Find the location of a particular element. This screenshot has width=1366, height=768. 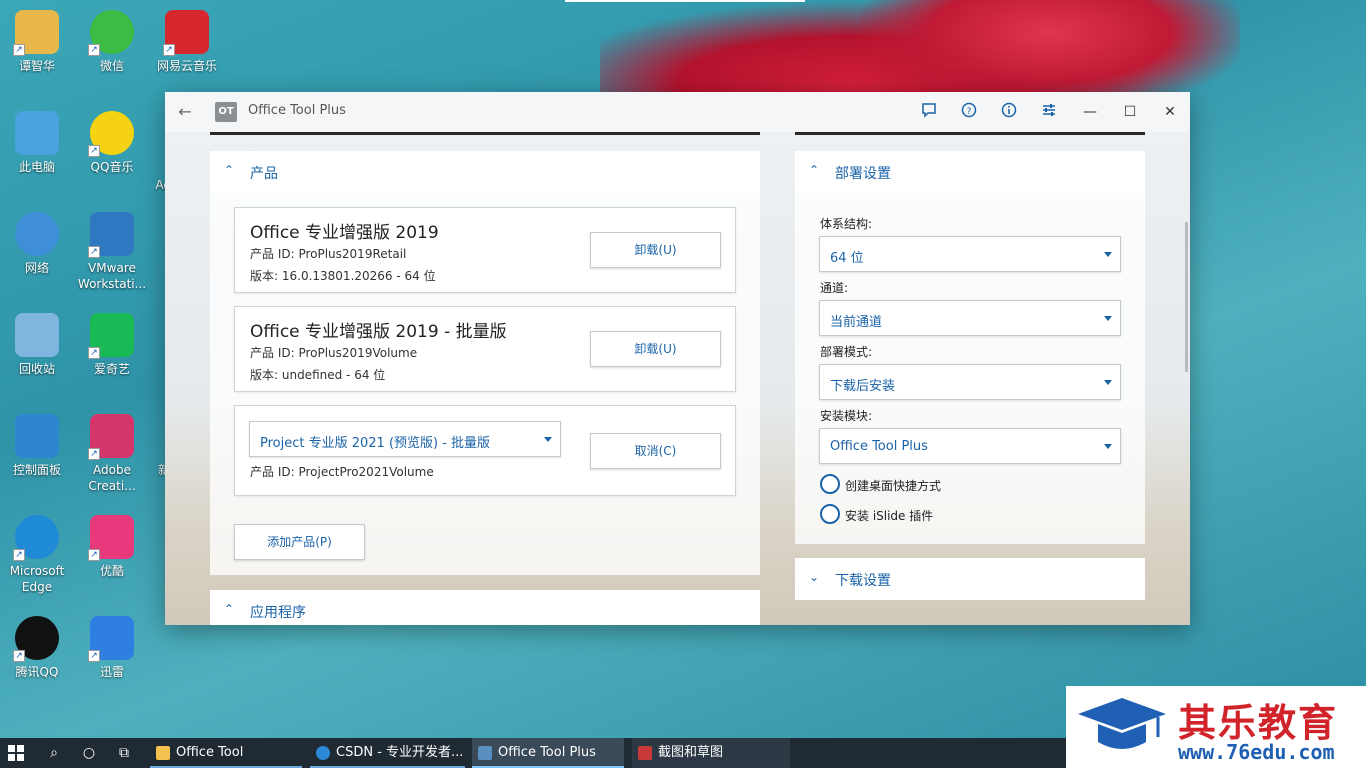

qq-penguin-icon: ↗ is located at coordinates (36, 639).